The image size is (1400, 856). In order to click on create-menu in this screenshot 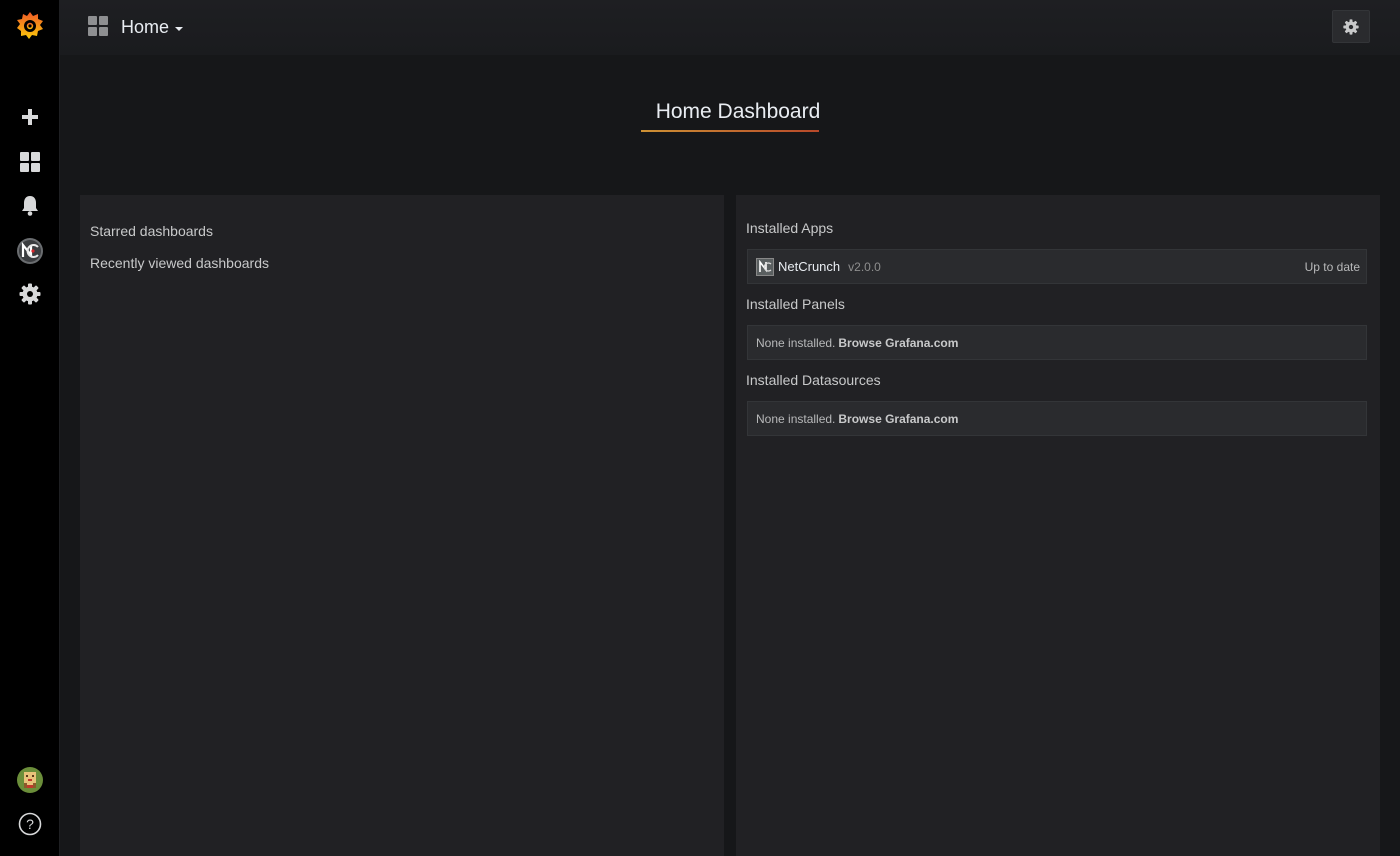, I will do `click(30, 117)`.